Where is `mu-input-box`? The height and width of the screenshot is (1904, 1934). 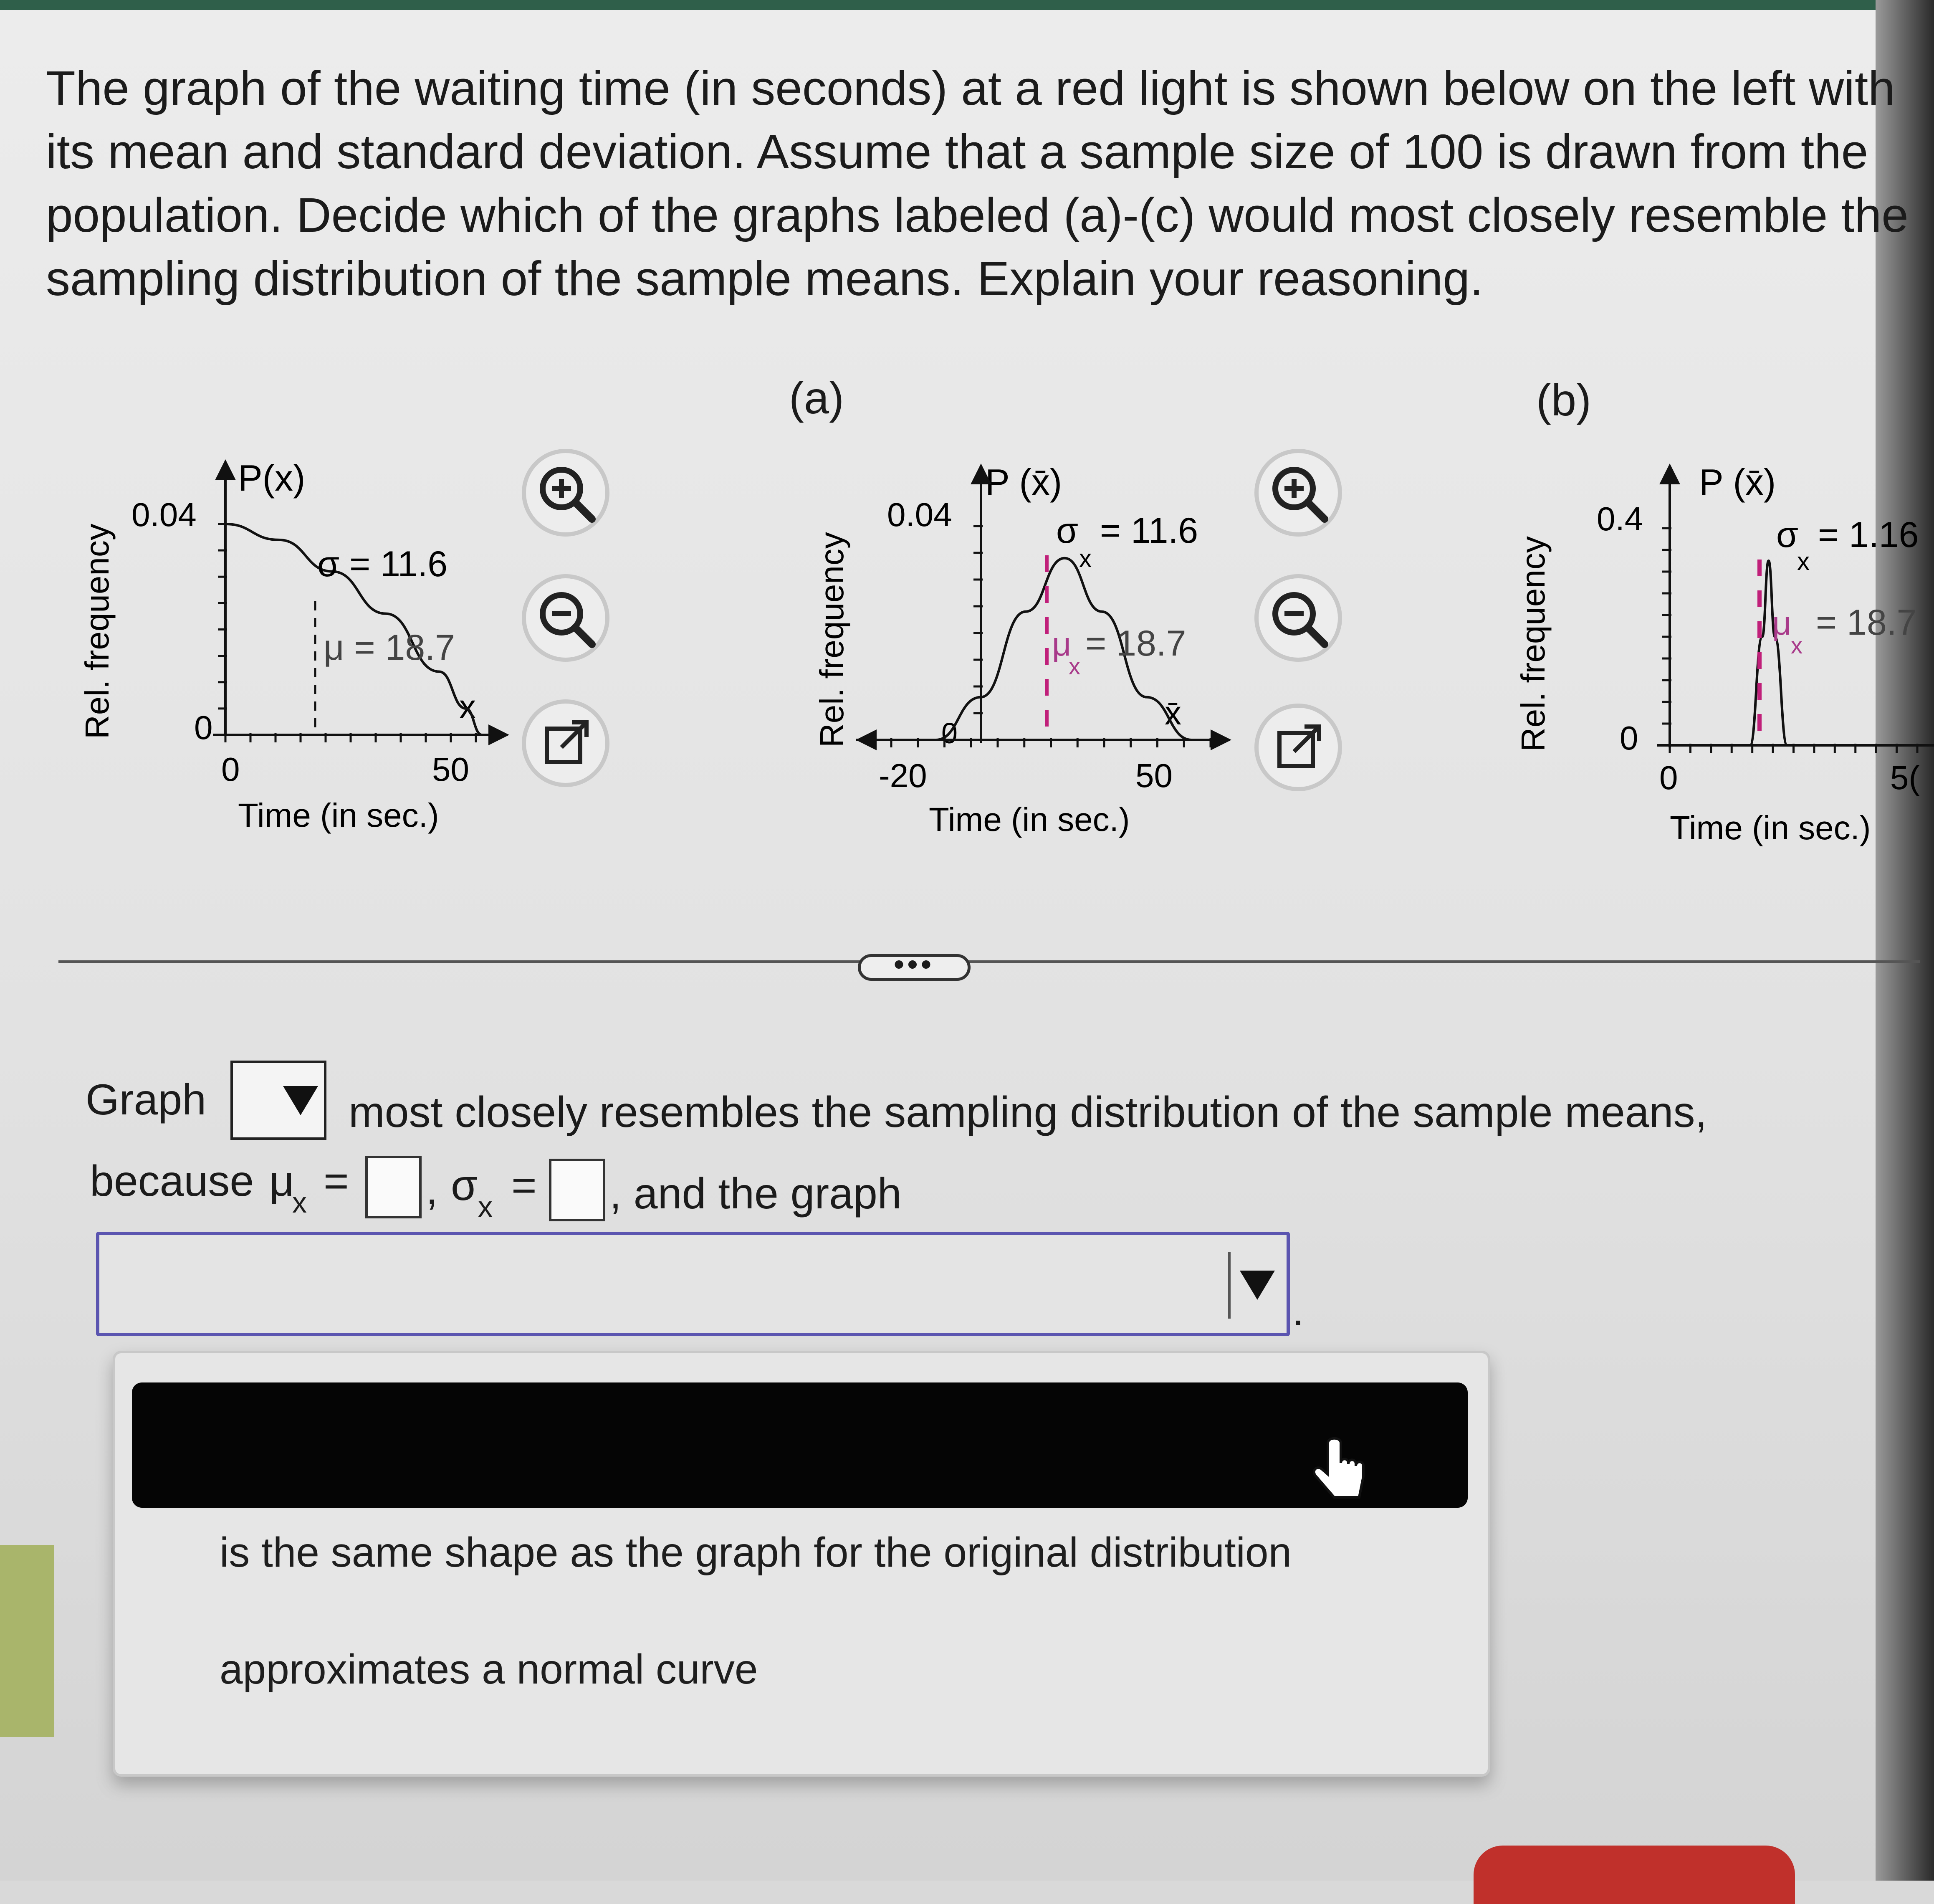 mu-input-box is located at coordinates (393, 1187).